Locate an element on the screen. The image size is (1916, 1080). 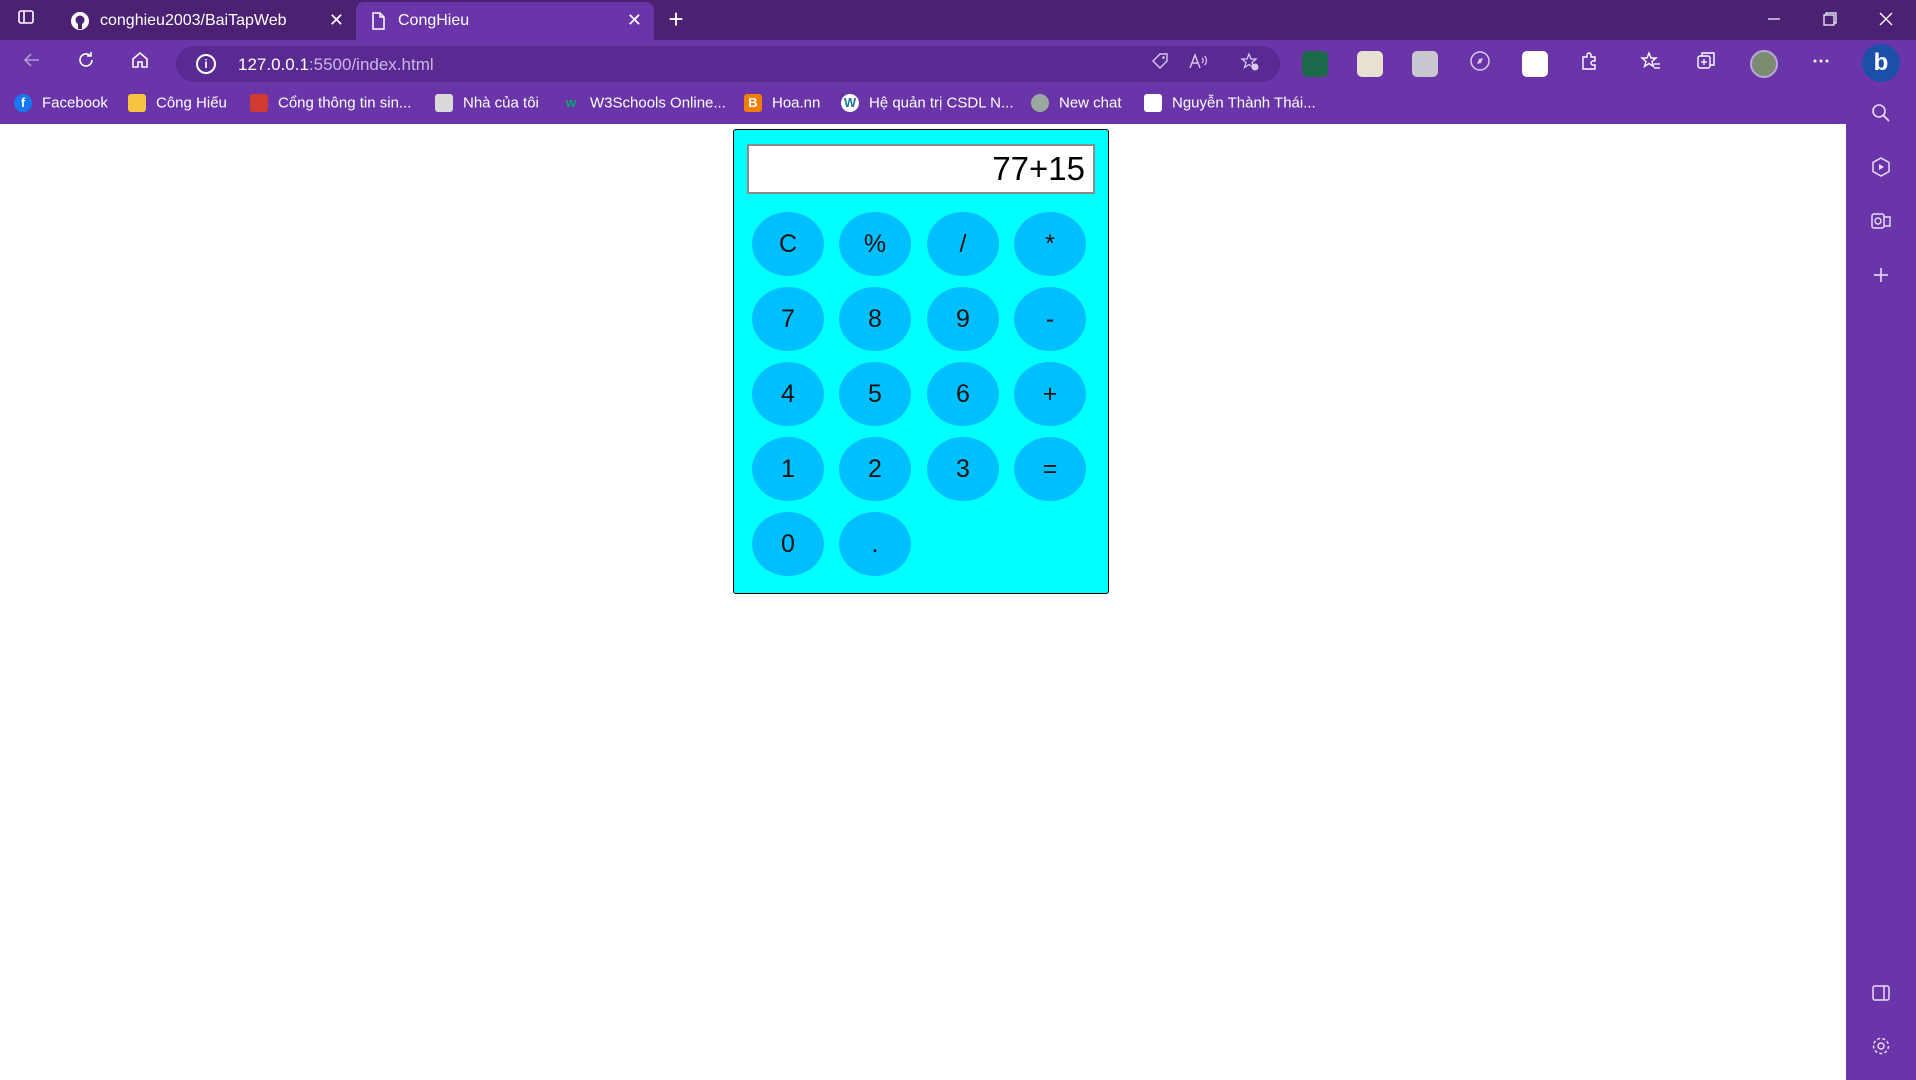
hide-sidebar-icon is located at coordinates (1881, 997).